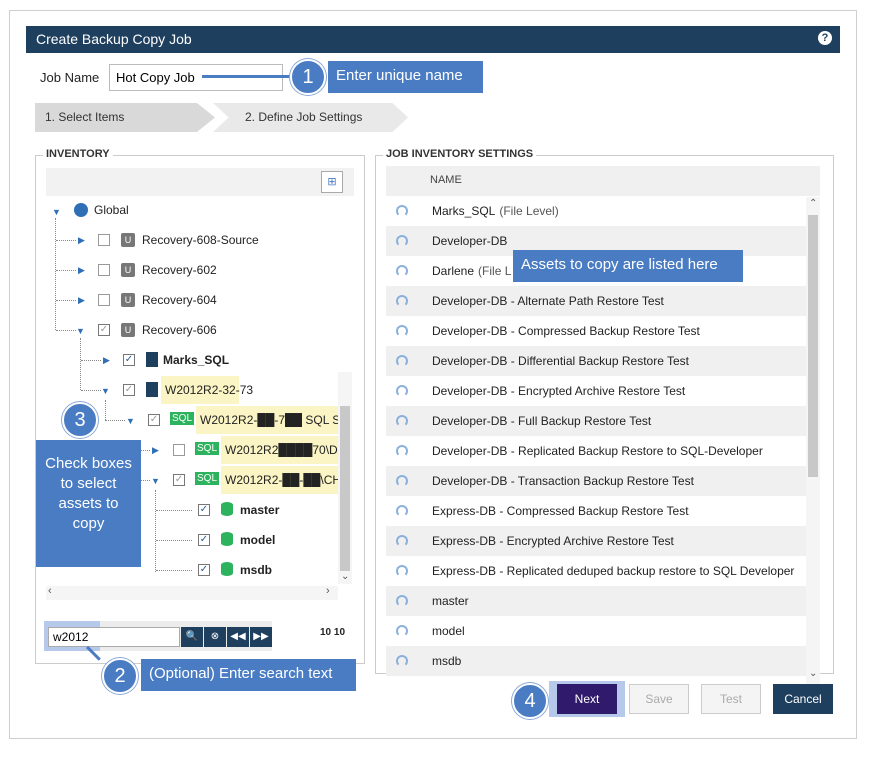  What do you see at coordinates (628, 266) in the screenshot?
I see `assets-callout-text: Assets to copy are listed here` at bounding box center [628, 266].